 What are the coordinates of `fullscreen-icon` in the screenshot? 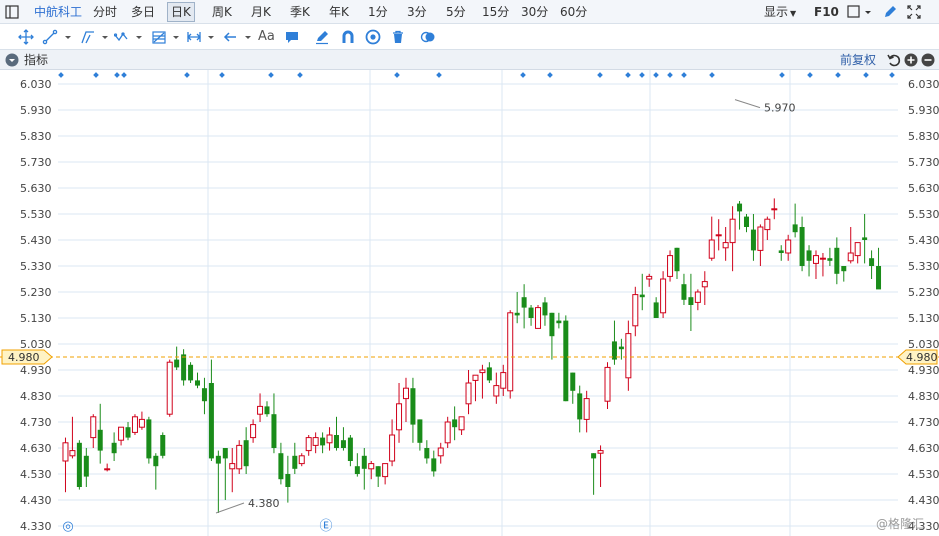 It's located at (914, 12).